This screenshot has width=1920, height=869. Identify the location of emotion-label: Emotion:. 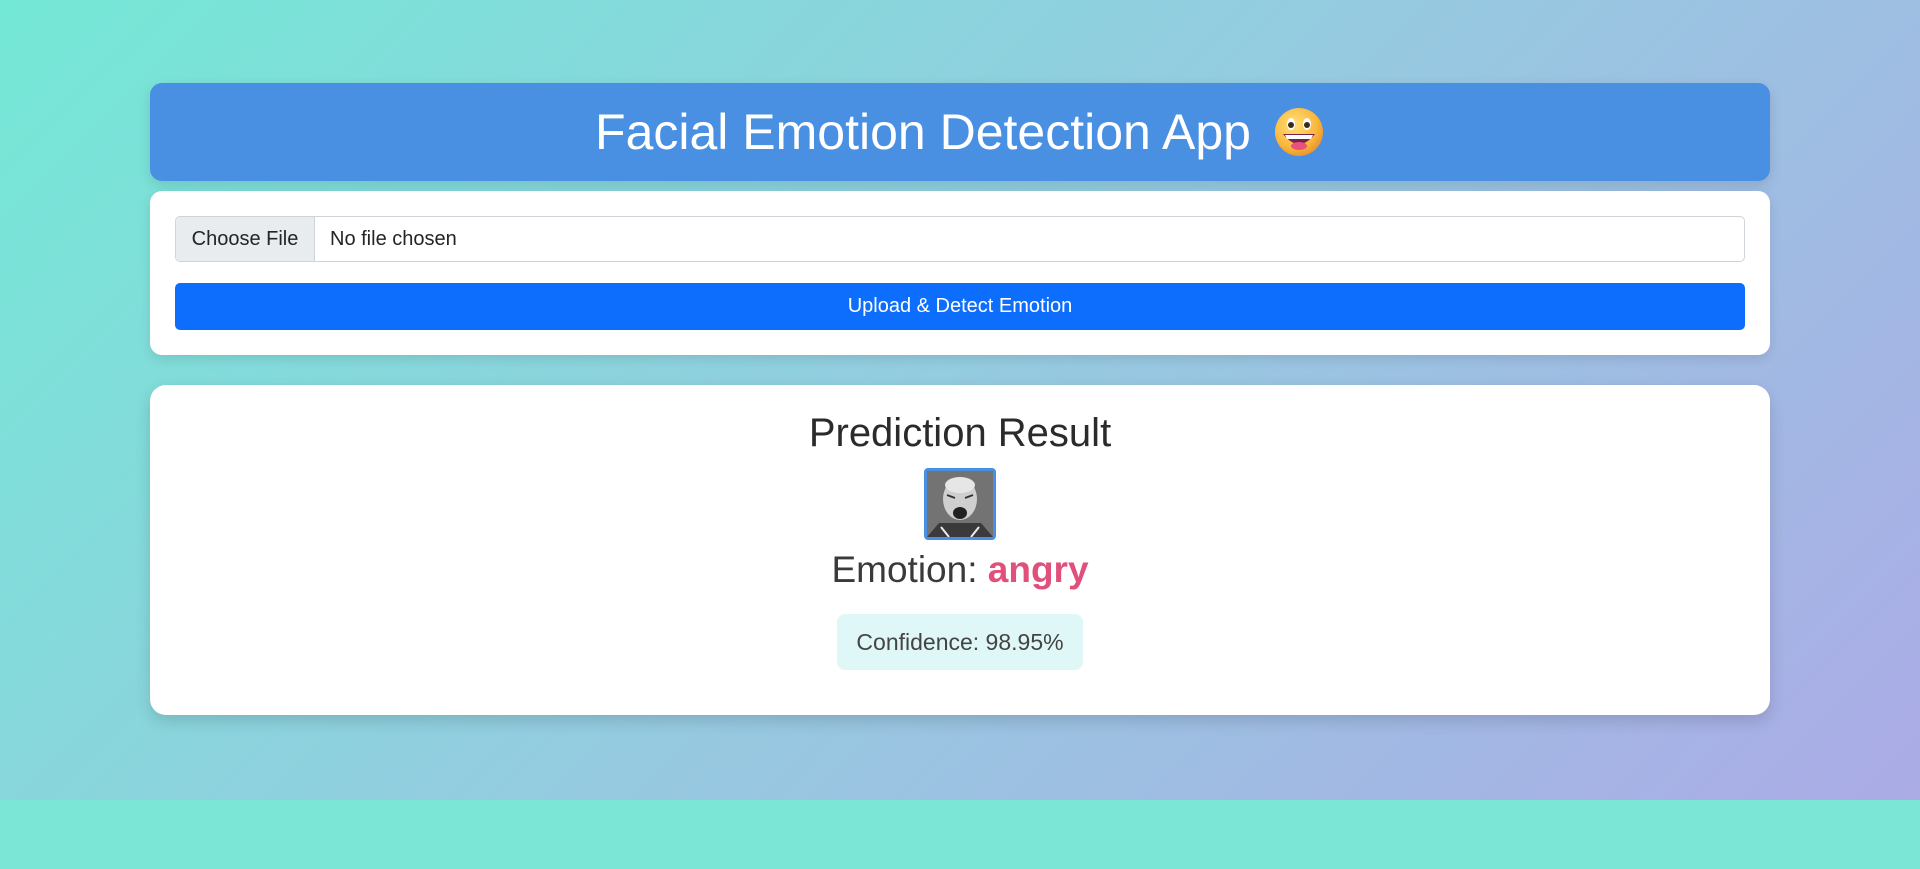
(904, 569).